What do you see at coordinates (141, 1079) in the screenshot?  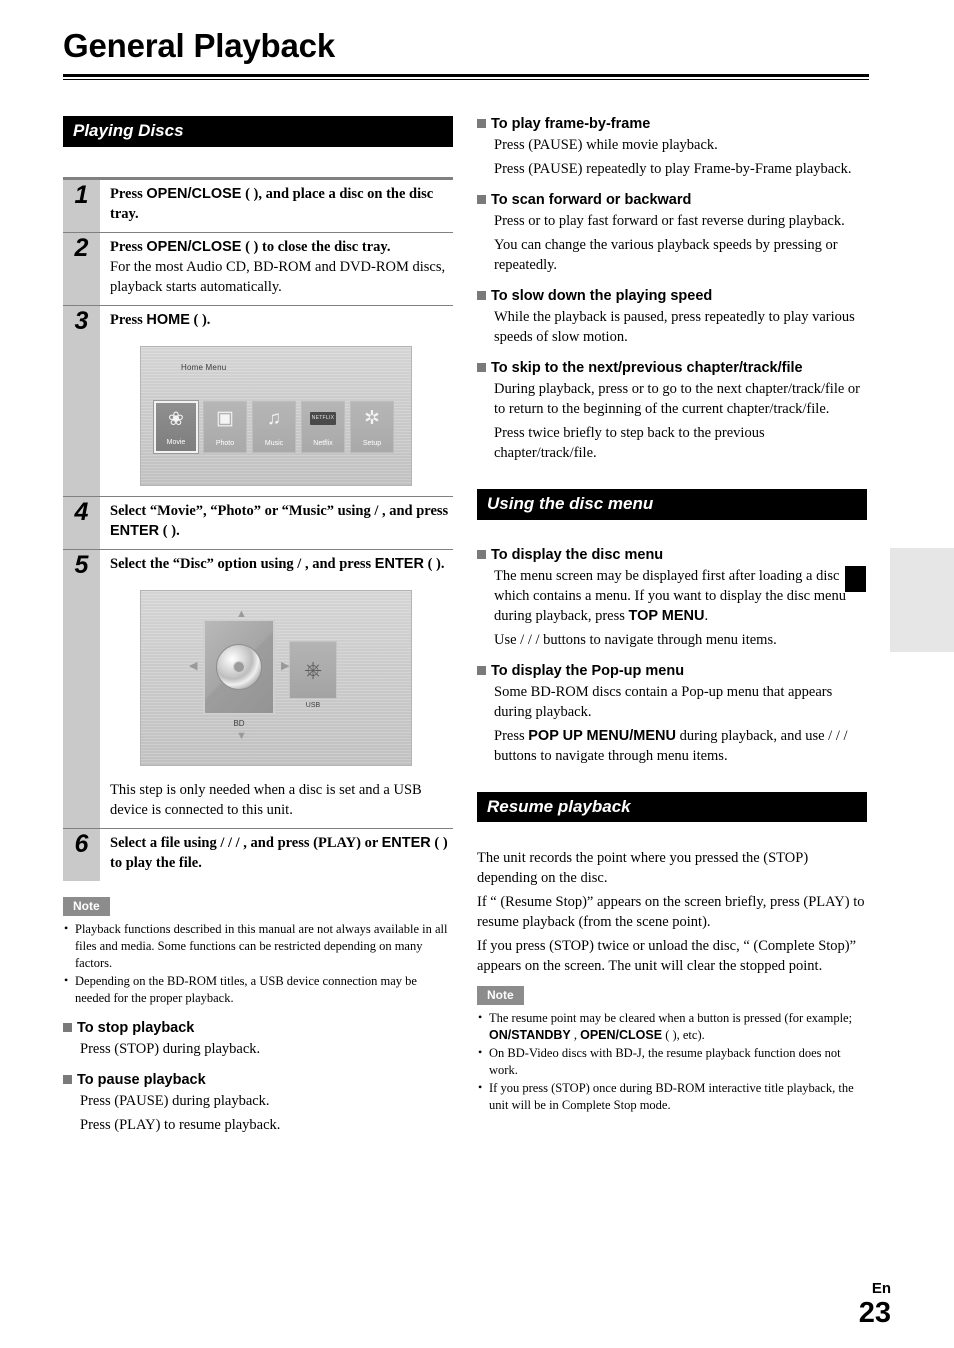 I see `subheading-label: To pause playback` at bounding box center [141, 1079].